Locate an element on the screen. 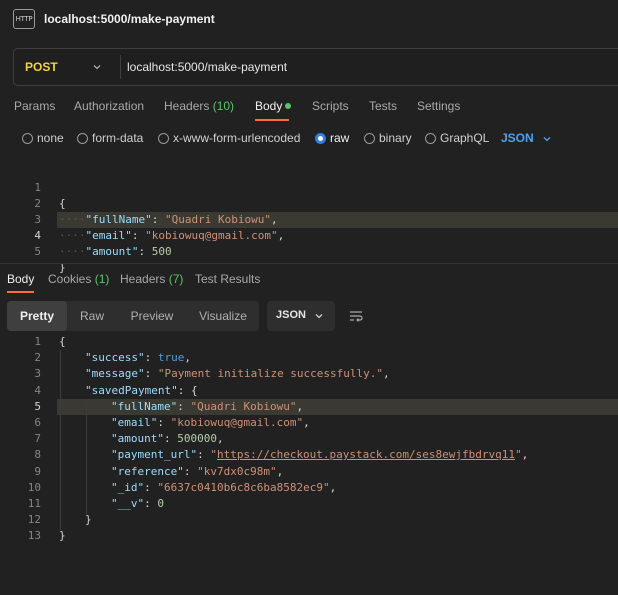 This screenshot has width=618, height=595. line-number: 5 is located at coordinates (37, 251).